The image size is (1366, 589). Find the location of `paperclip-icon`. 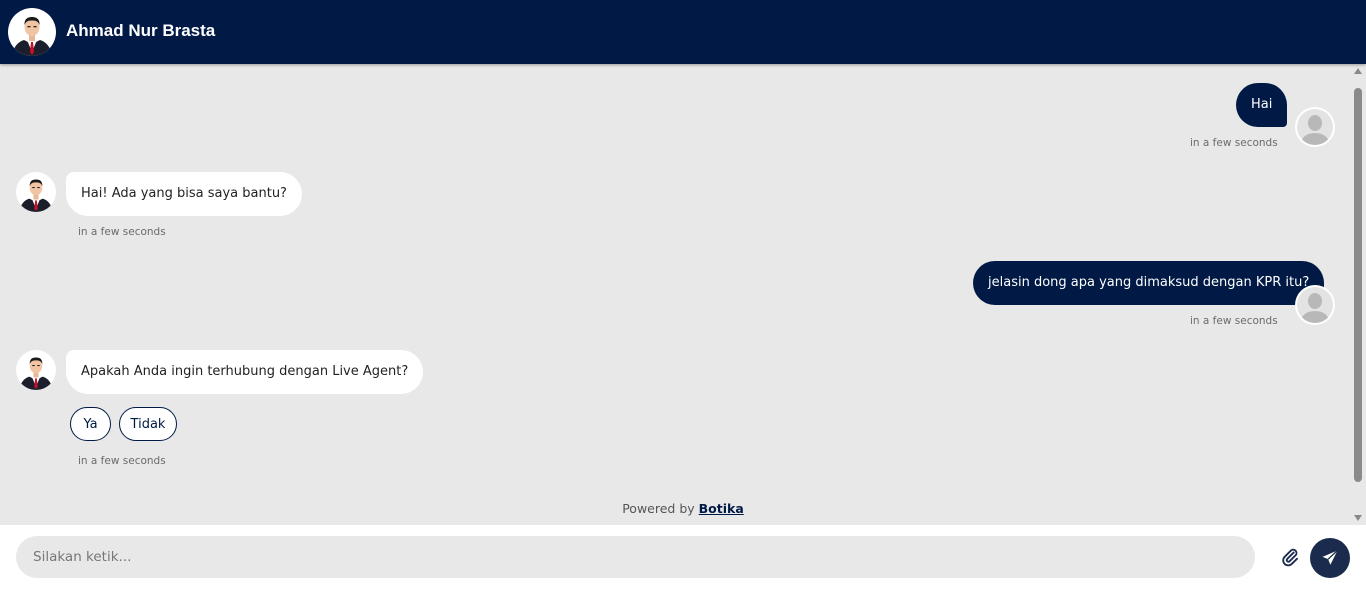

paperclip-icon is located at coordinates (1290, 557).